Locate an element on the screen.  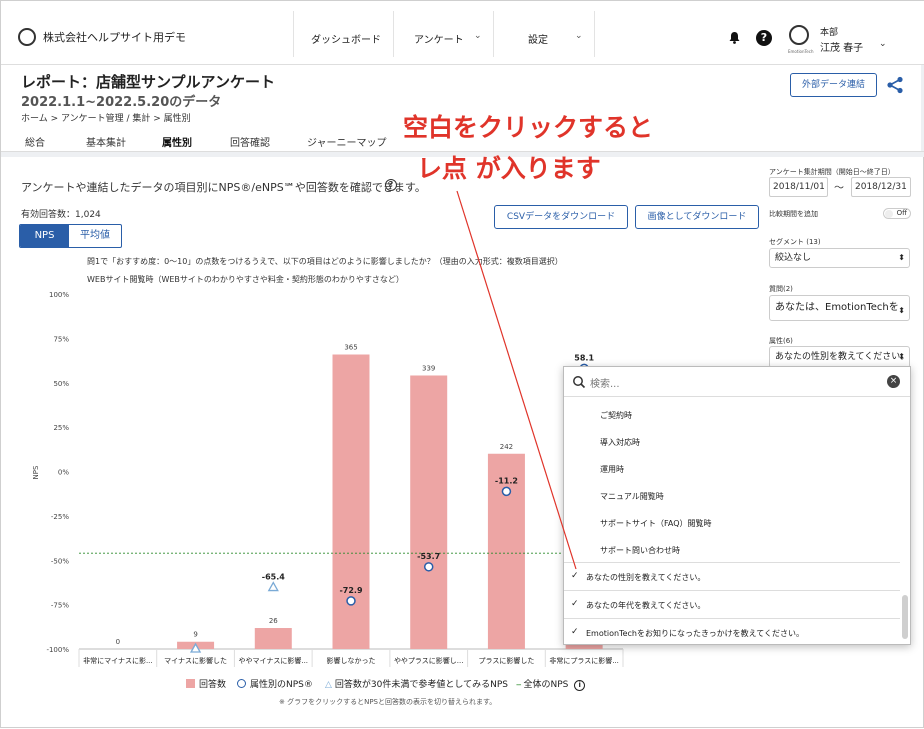
clear-icon: × is located at coordinates (893, 381).